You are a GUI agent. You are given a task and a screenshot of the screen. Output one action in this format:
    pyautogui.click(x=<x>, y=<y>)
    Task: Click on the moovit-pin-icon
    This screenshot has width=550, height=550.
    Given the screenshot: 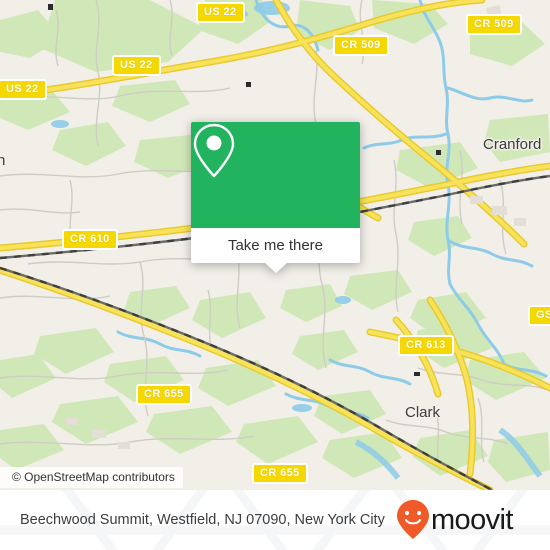 What is the action you would take?
    pyautogui.click(x=413, y=519)
    